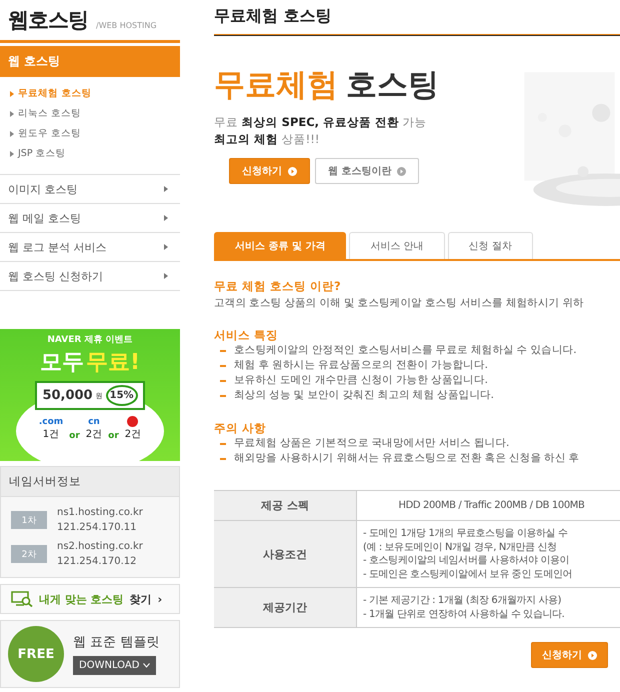 This screenshot has width=620, height=692. I want to click on bullet-text: 호스팅케이알의 안정적인 호스팅서비스를 무료로 체험하실 수 있습니다., so click(405, 350).